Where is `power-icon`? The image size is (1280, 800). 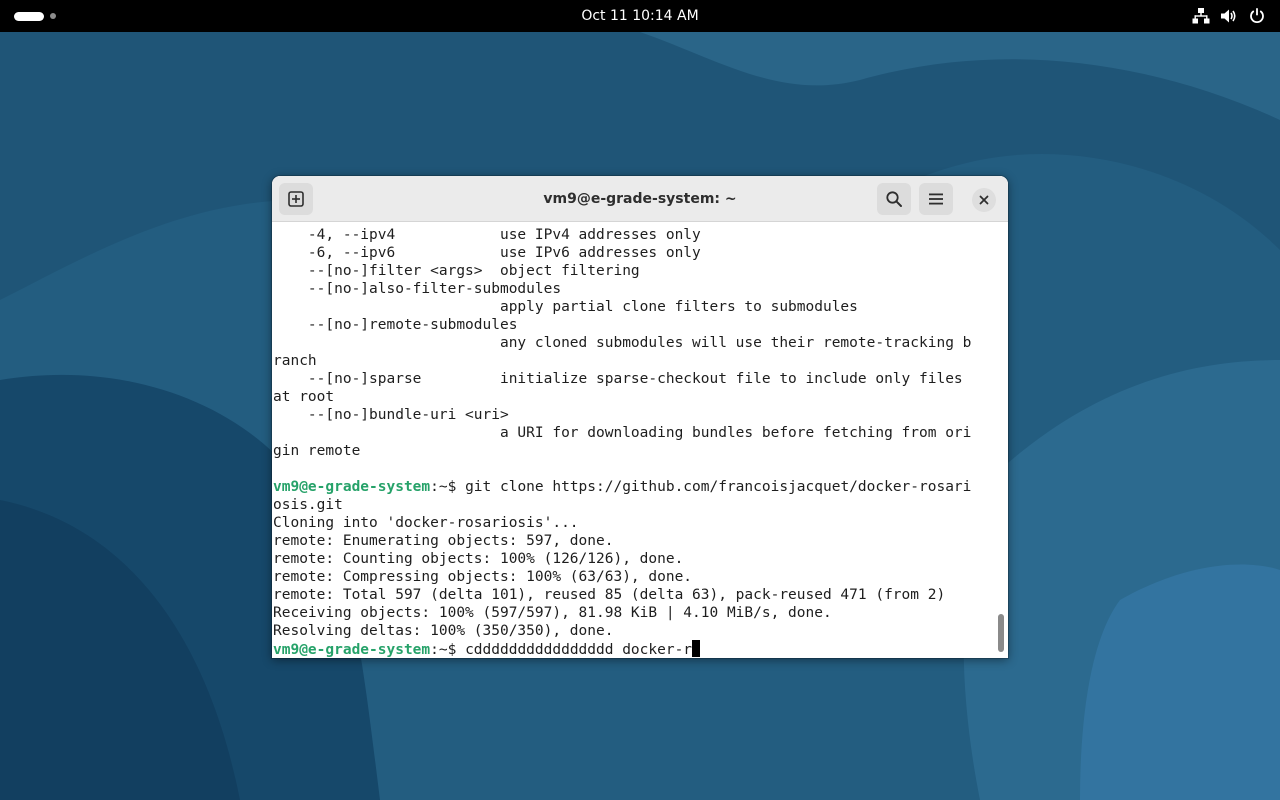
power-icon is located at coordinates (1257, 16).